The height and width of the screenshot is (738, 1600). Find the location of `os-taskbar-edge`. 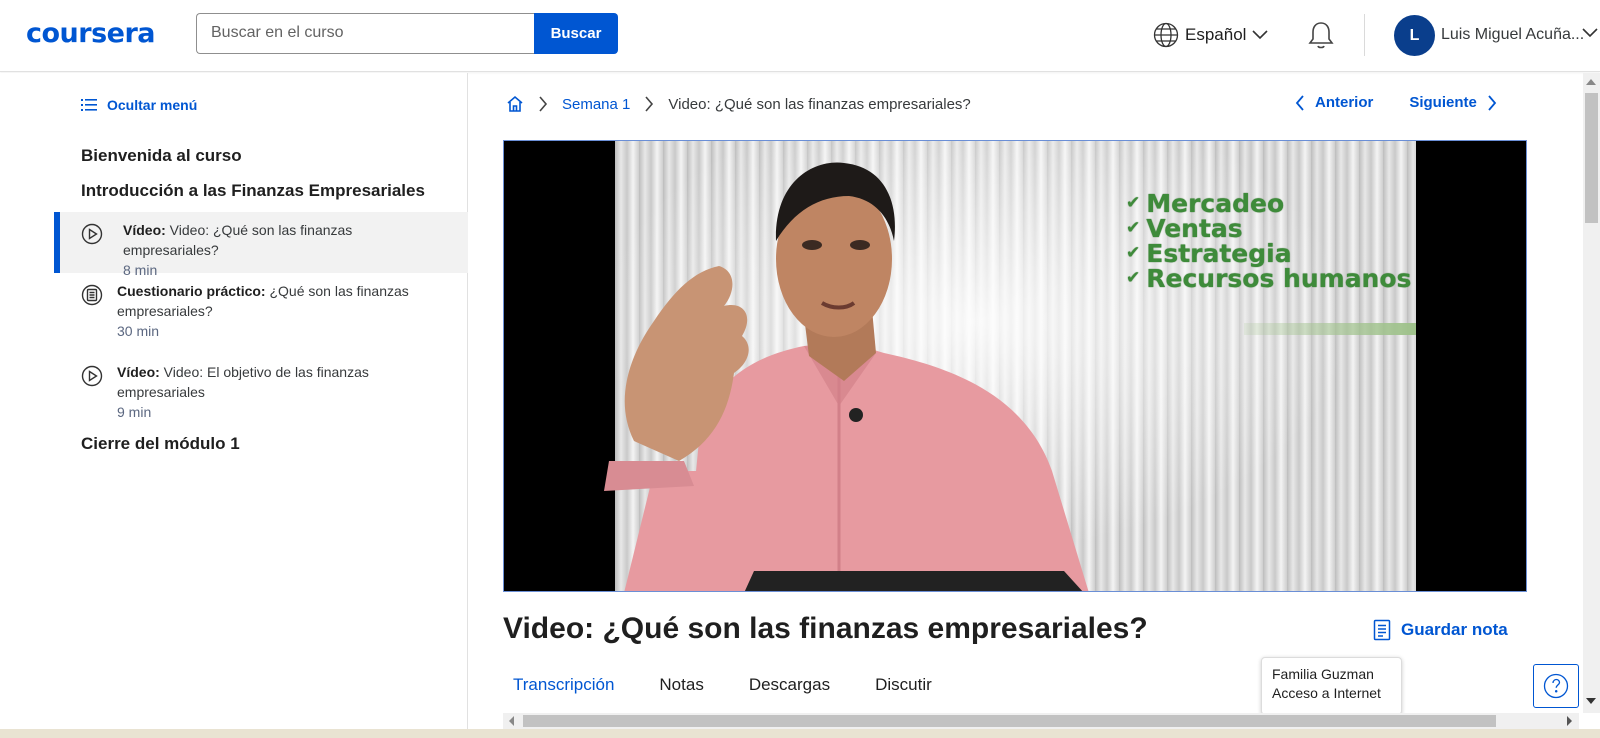

os-taskbar-edge is located at coordinates (800, 733).